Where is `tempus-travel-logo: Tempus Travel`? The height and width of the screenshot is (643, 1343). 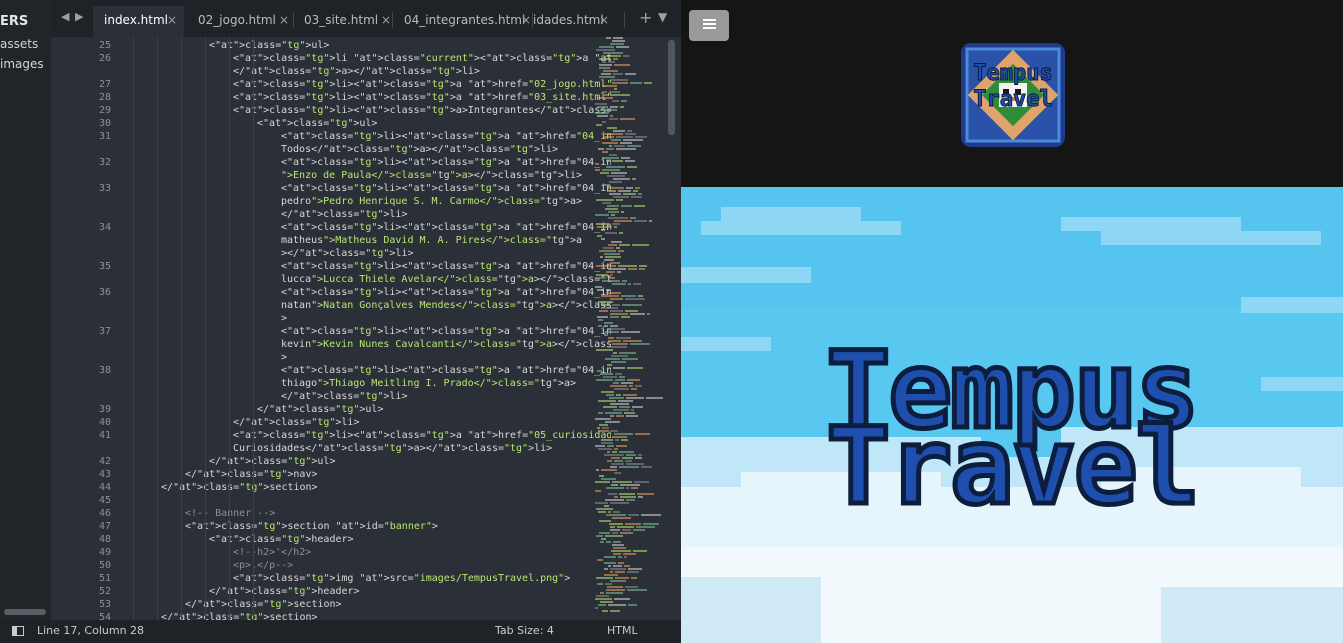 tempus-travel-logo: Tempus Travel is located at coordinates (1013, 95).